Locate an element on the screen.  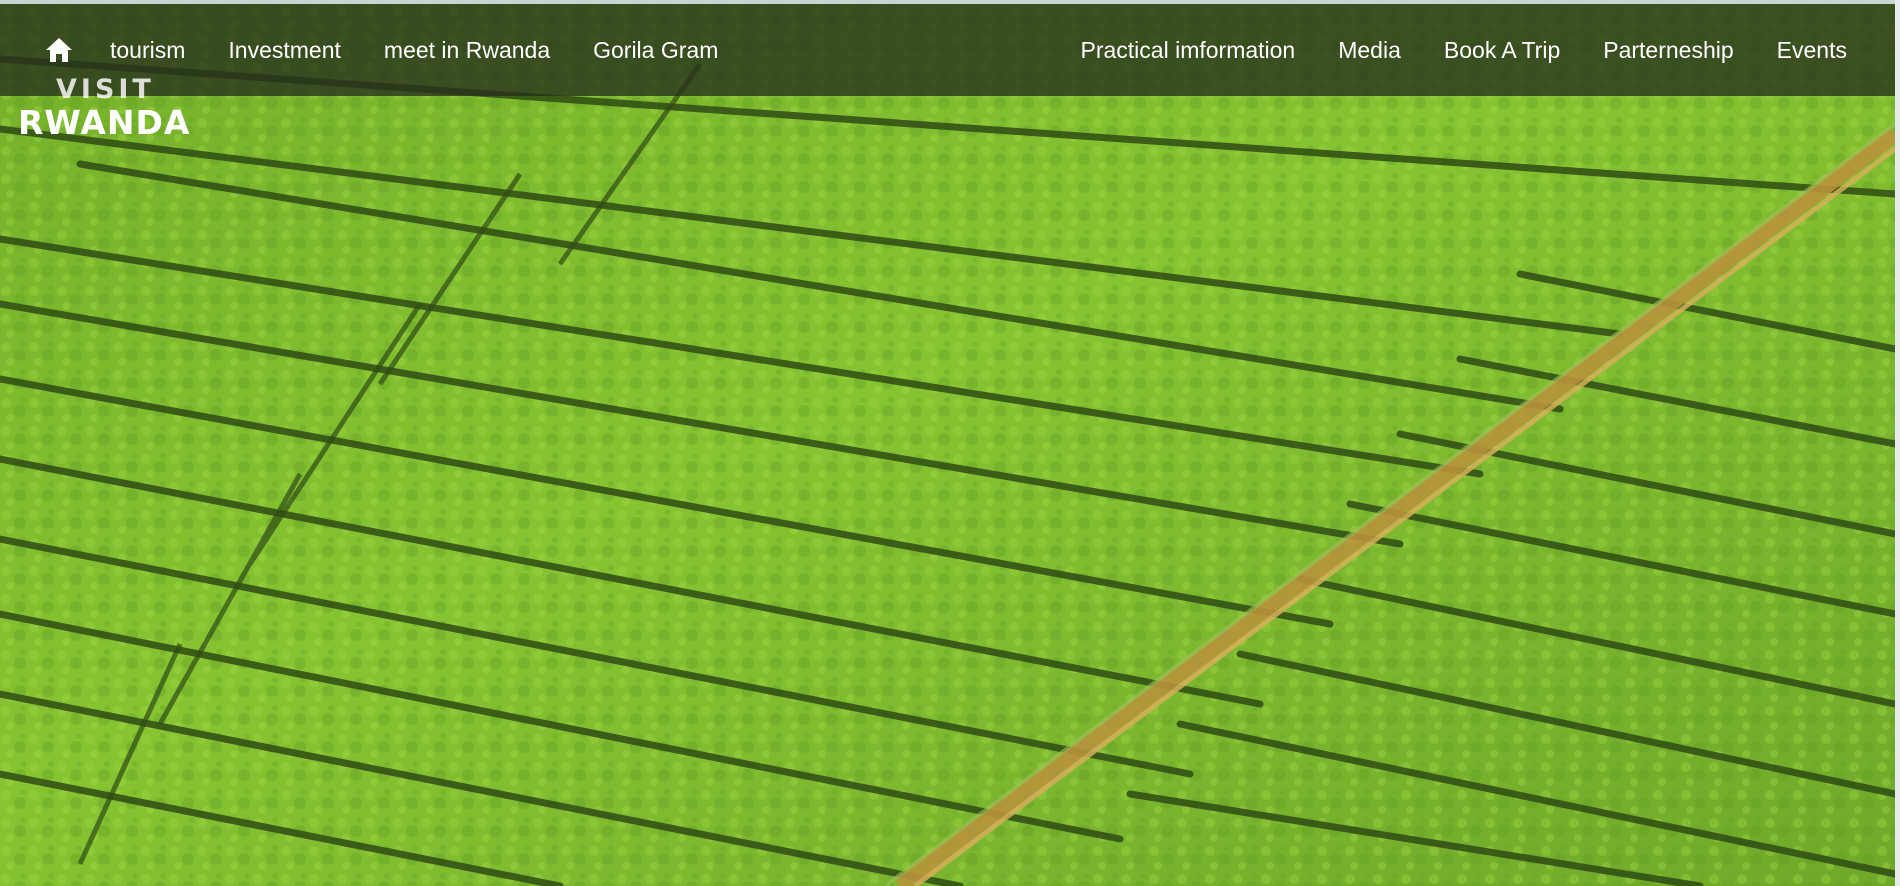
nav-item-book-a-trip: Book A Trip is located at coordinates (1502, 50).